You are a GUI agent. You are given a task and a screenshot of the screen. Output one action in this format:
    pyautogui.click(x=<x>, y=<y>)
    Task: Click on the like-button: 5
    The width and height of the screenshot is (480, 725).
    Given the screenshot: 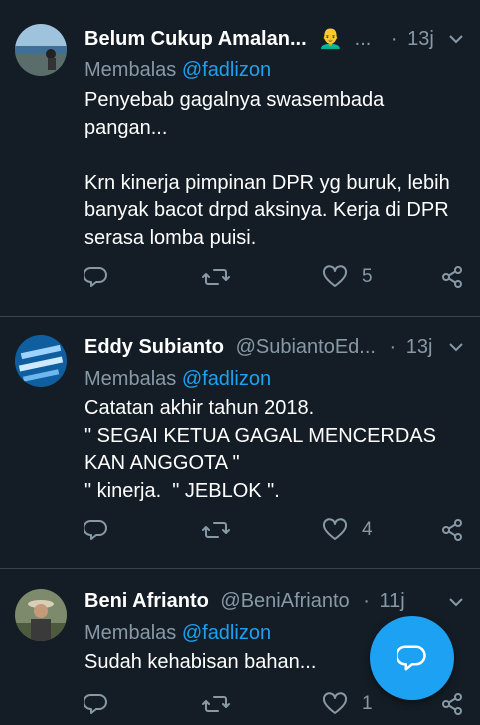 What is the action you would take?
    pyautogui.click(x=347, y=277)
    